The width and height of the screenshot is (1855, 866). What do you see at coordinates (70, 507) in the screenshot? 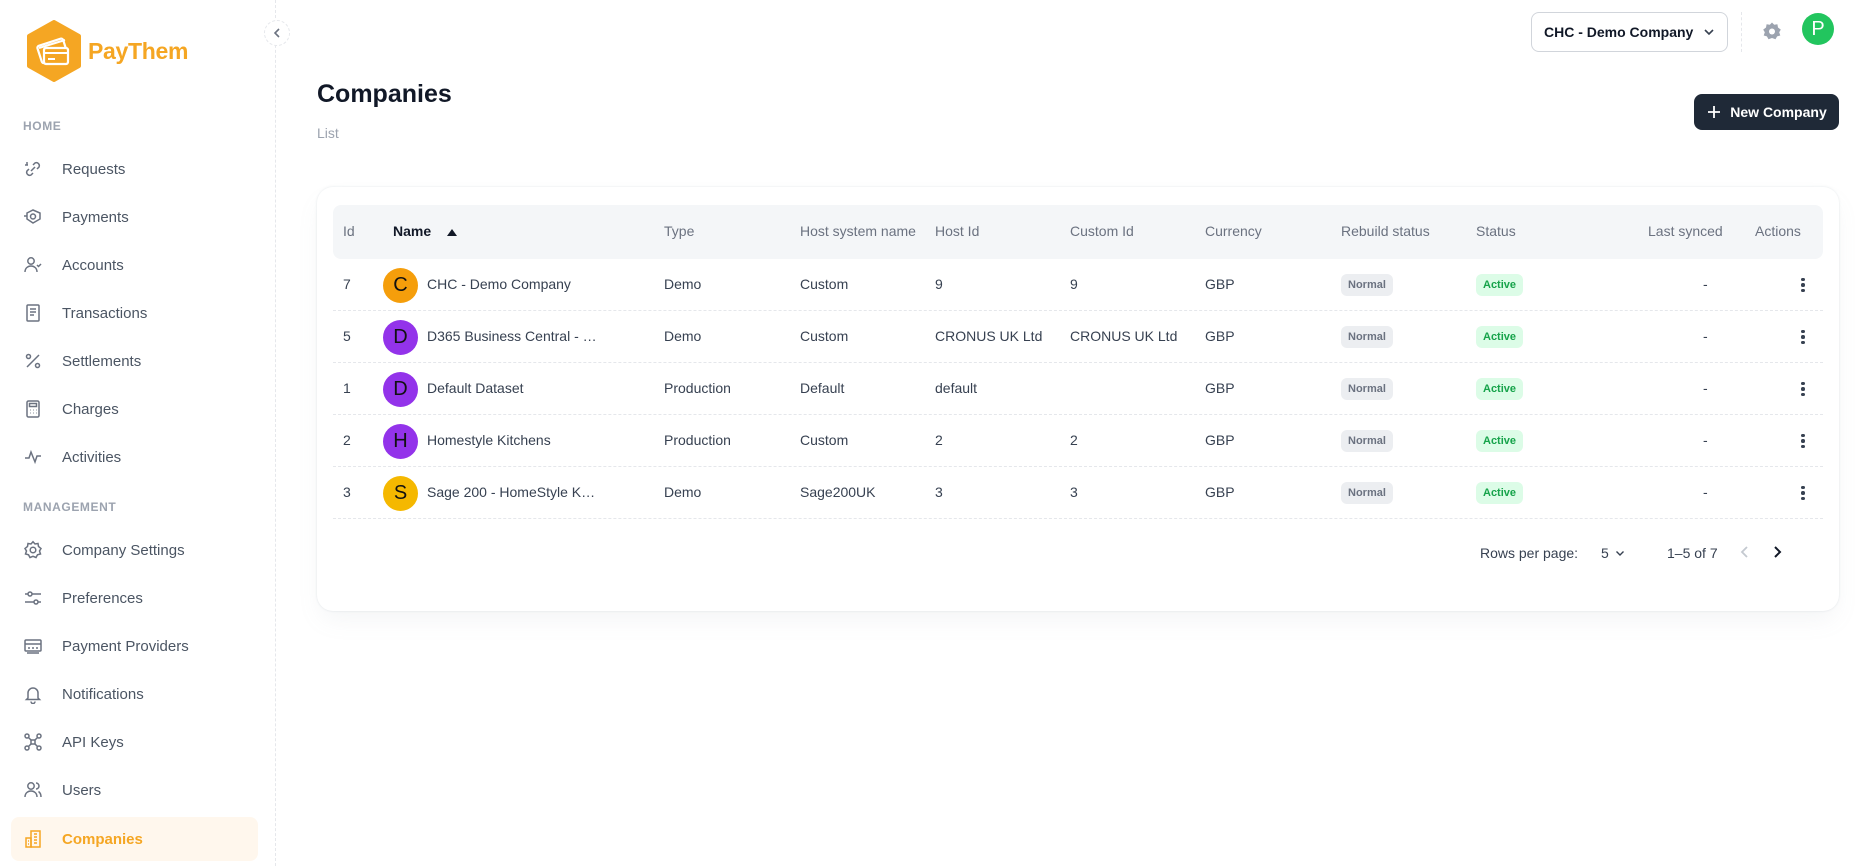
I see `section-title-management: MANAGEMENT` at bounding box center [70, 507].